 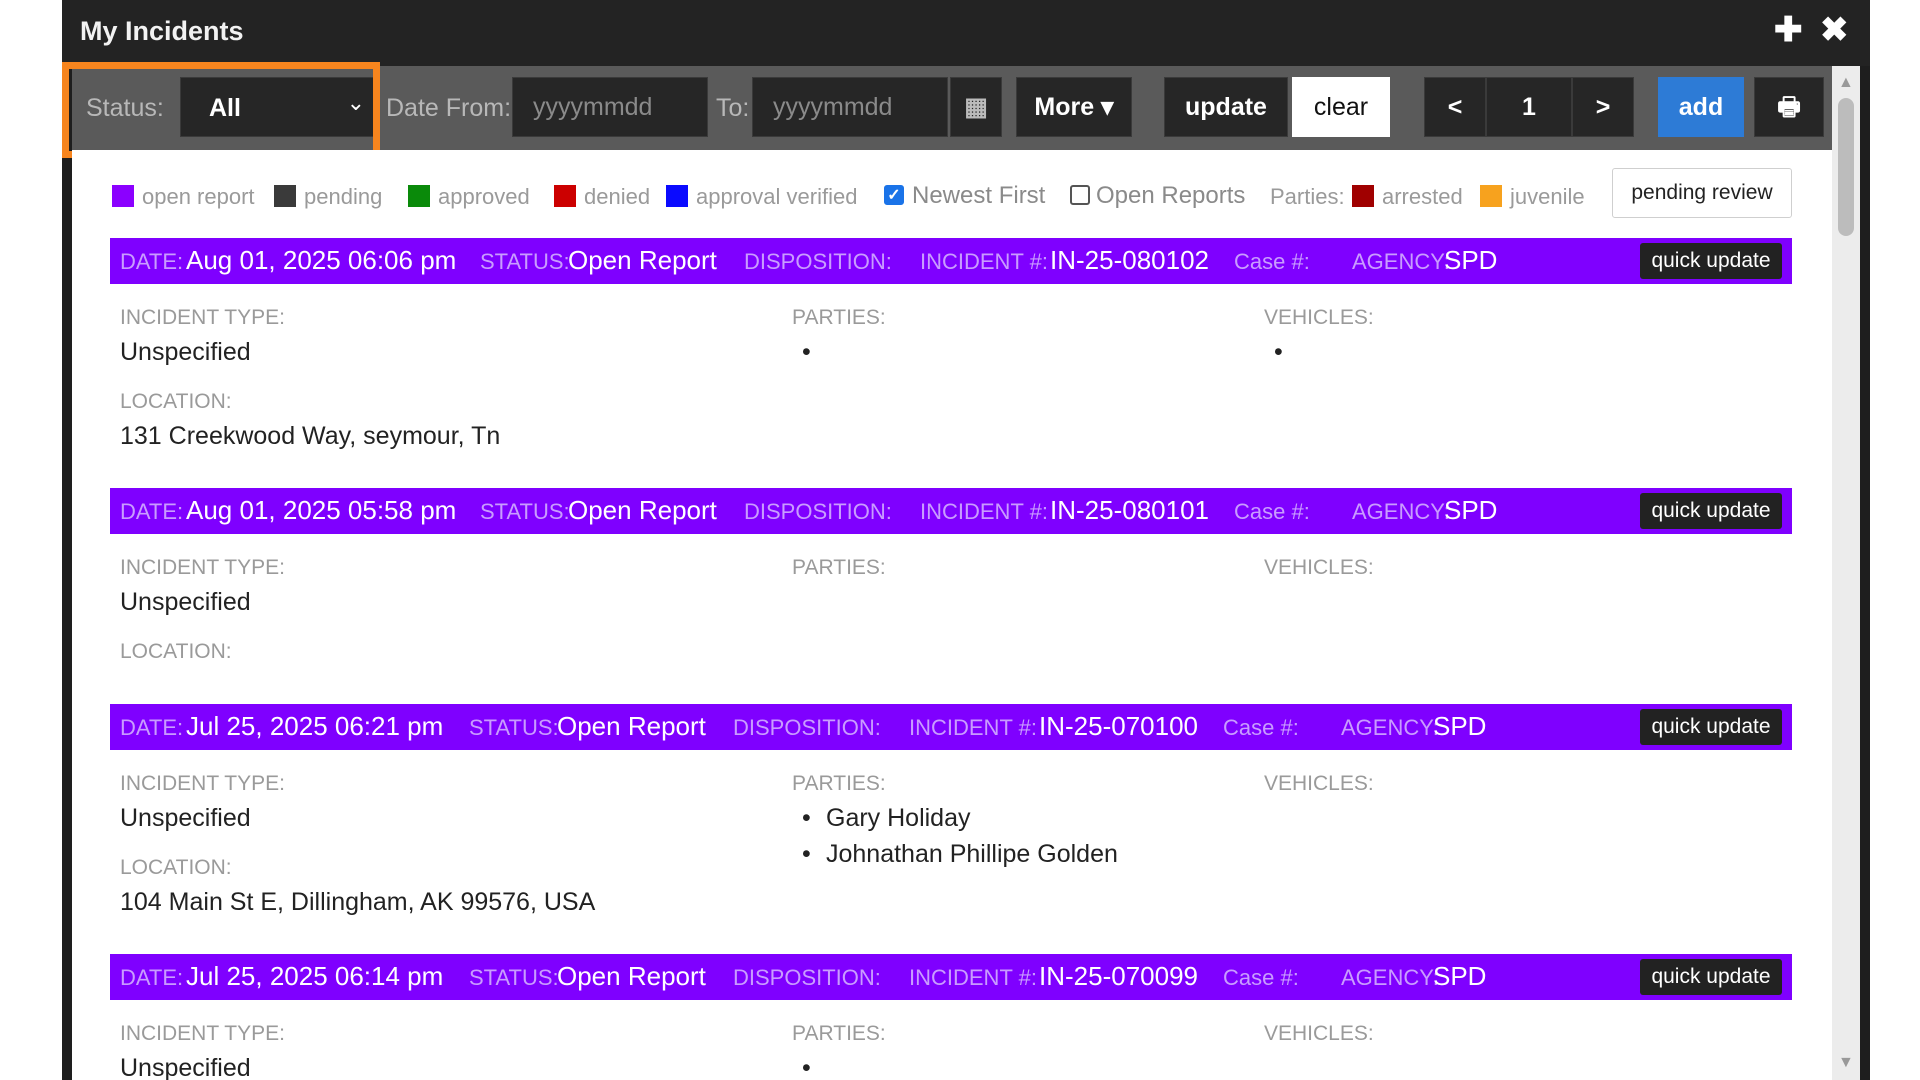 I want to click on scroll-down-icon: ▼, so click(x=1846, y=1063).